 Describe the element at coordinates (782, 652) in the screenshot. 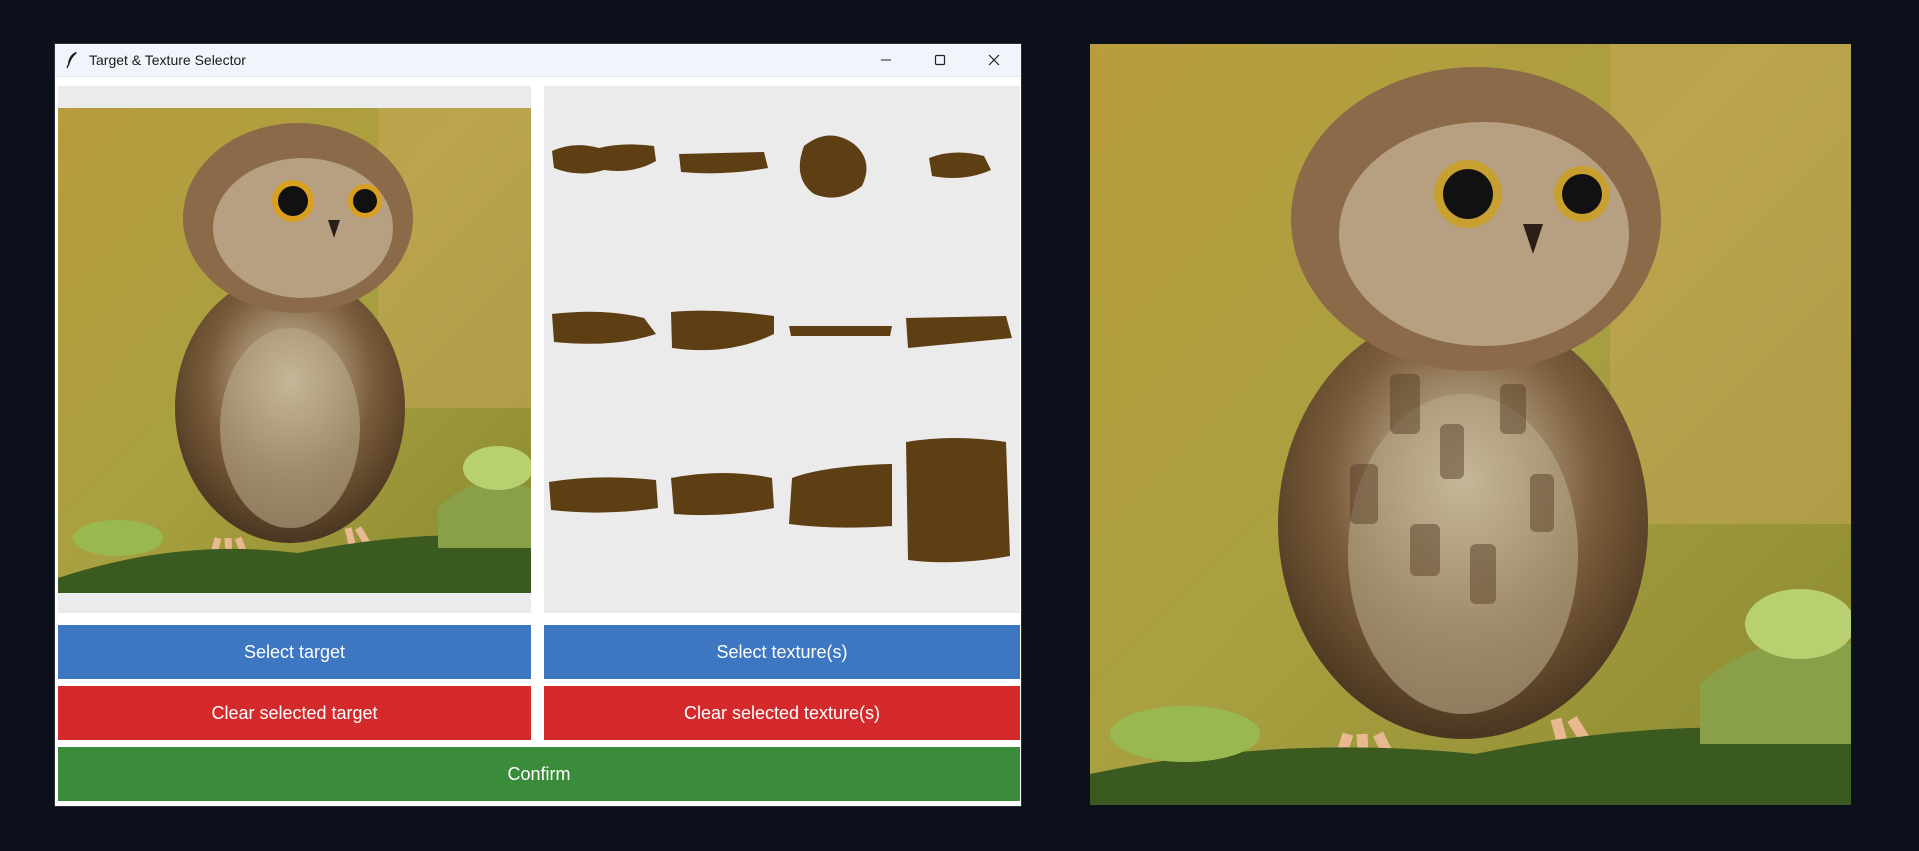

I see `select-textures-button: Select texture(s)` at that location.